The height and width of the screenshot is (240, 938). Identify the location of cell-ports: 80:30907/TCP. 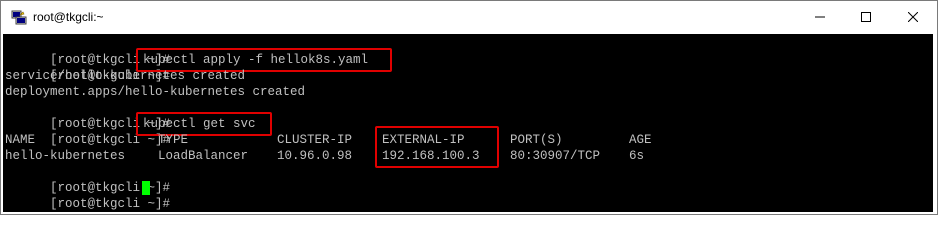
(555, 156).